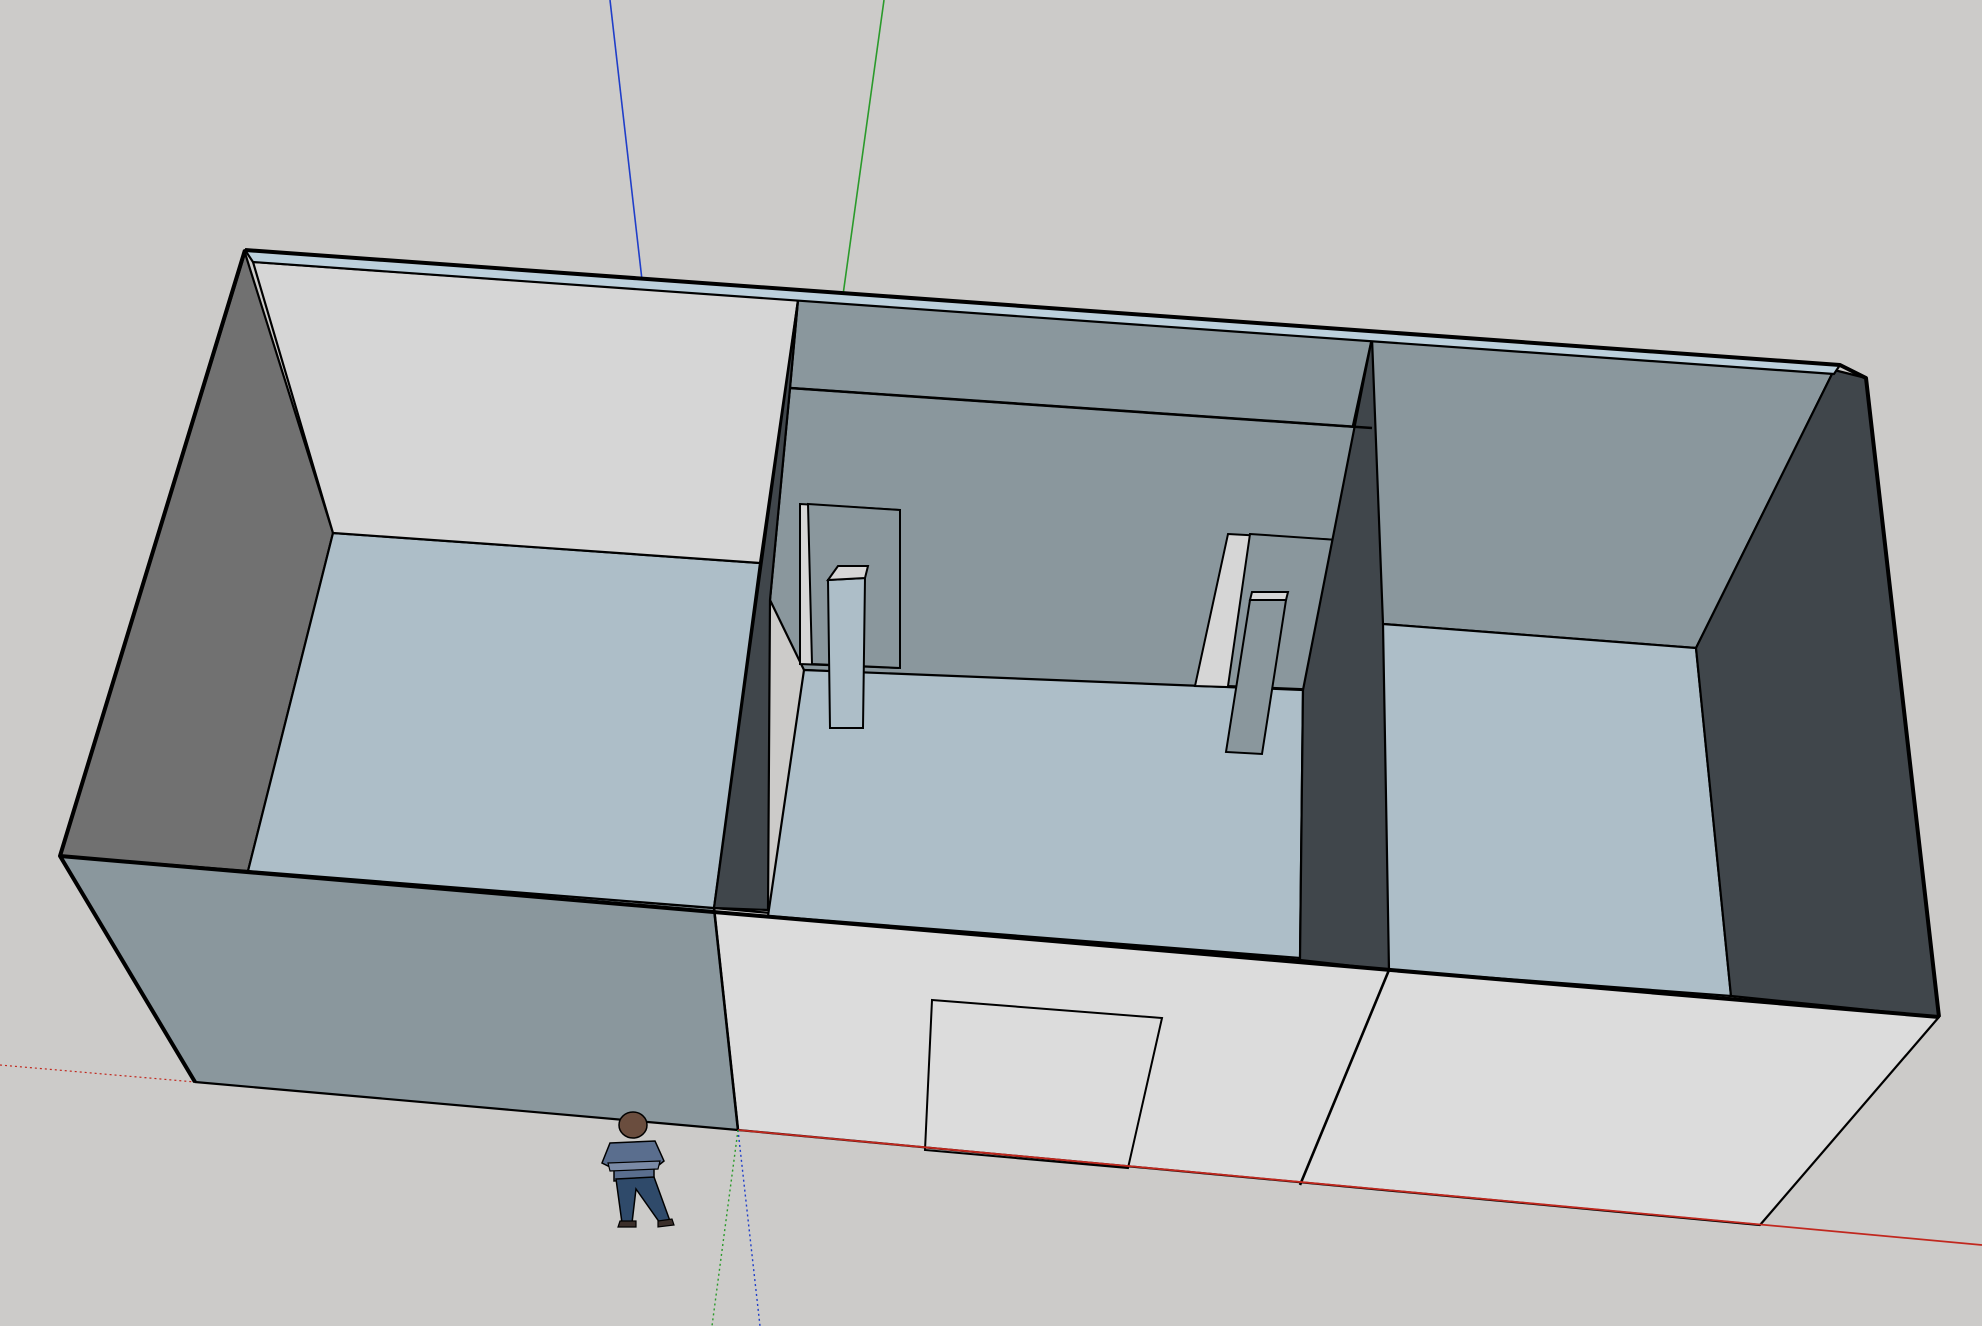  Describe the element at coordinates (846, 652) in the screenshot. I see `left-pillar-front` at that location.